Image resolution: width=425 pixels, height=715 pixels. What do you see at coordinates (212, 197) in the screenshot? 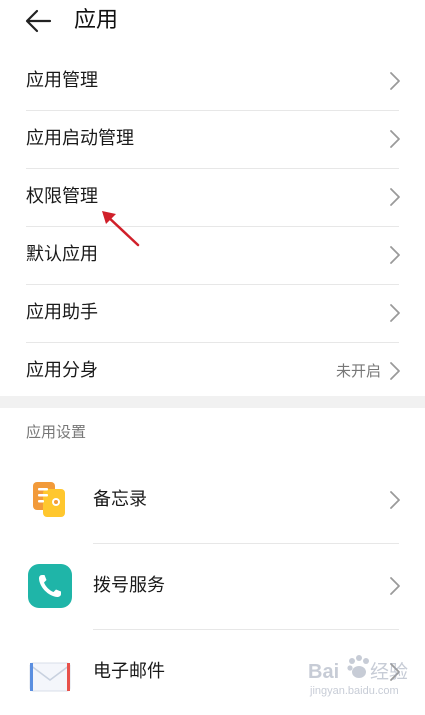
I see `menu-item-permission-management: 权限管理` at bounding box center [212, 197].